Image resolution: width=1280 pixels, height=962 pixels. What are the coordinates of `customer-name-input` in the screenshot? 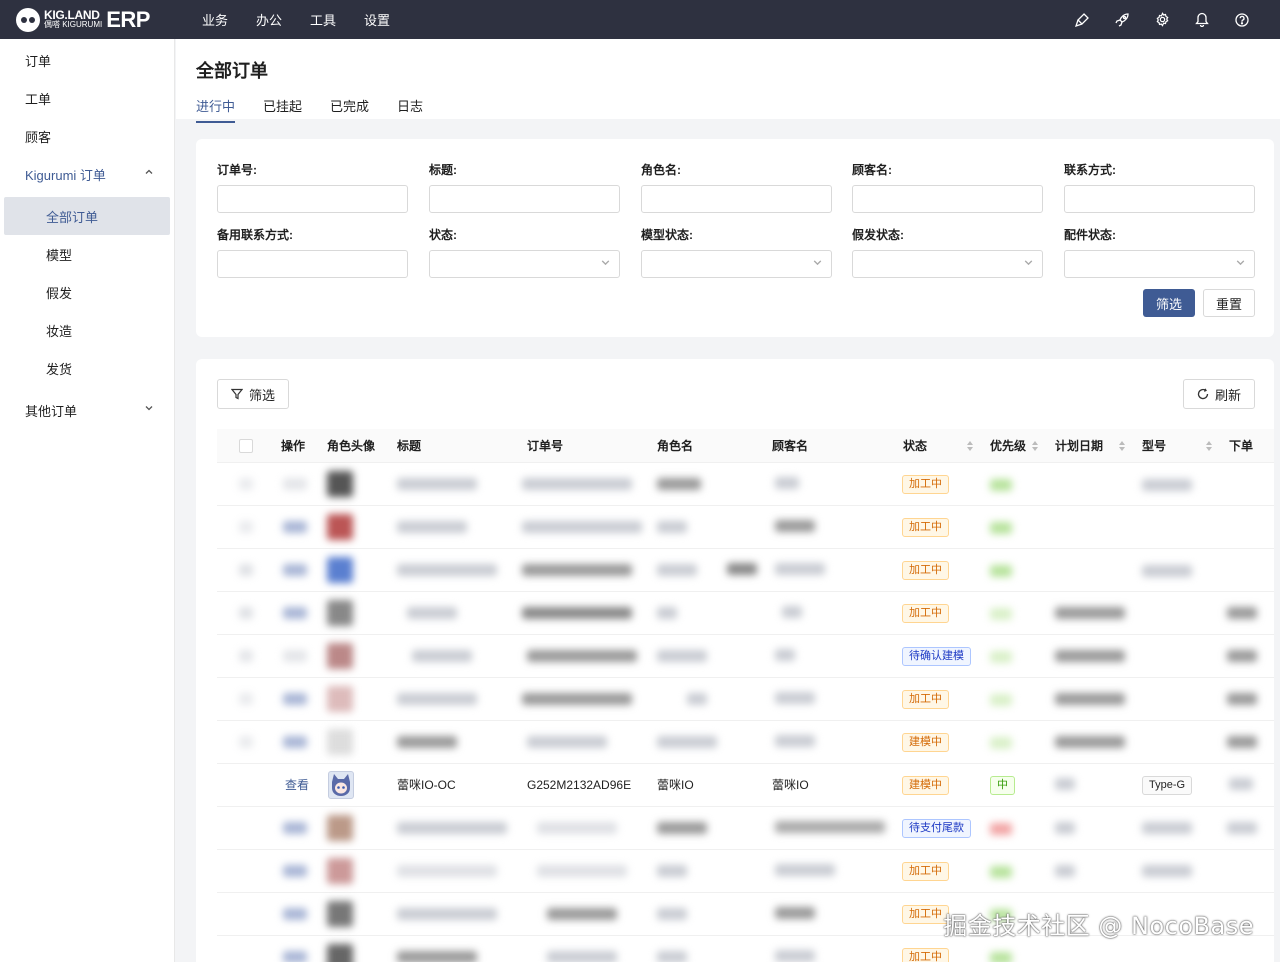 It's located at (947, 199).